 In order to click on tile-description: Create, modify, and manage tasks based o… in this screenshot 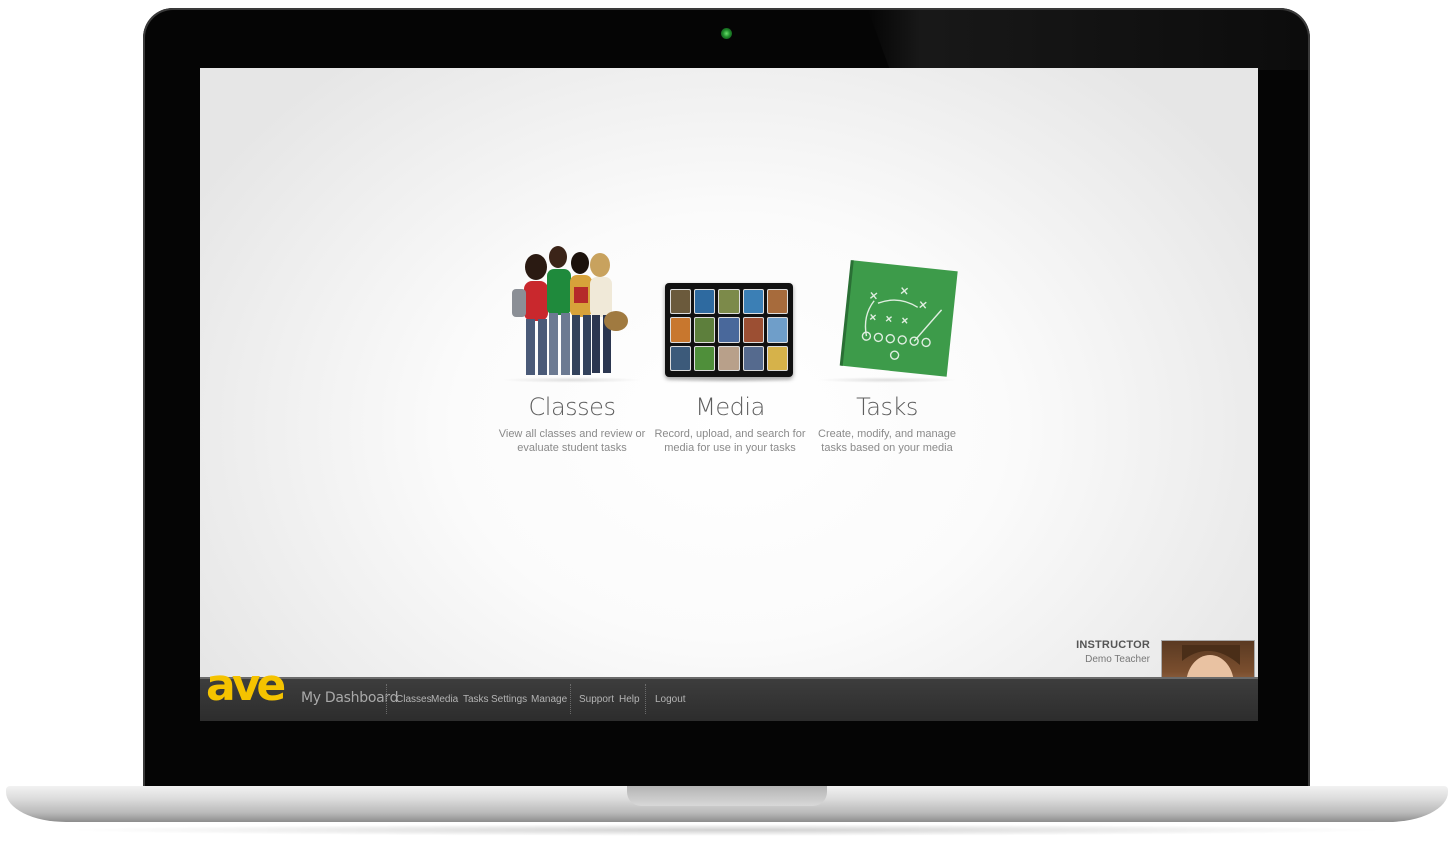, I will do `click(887, 441)`.